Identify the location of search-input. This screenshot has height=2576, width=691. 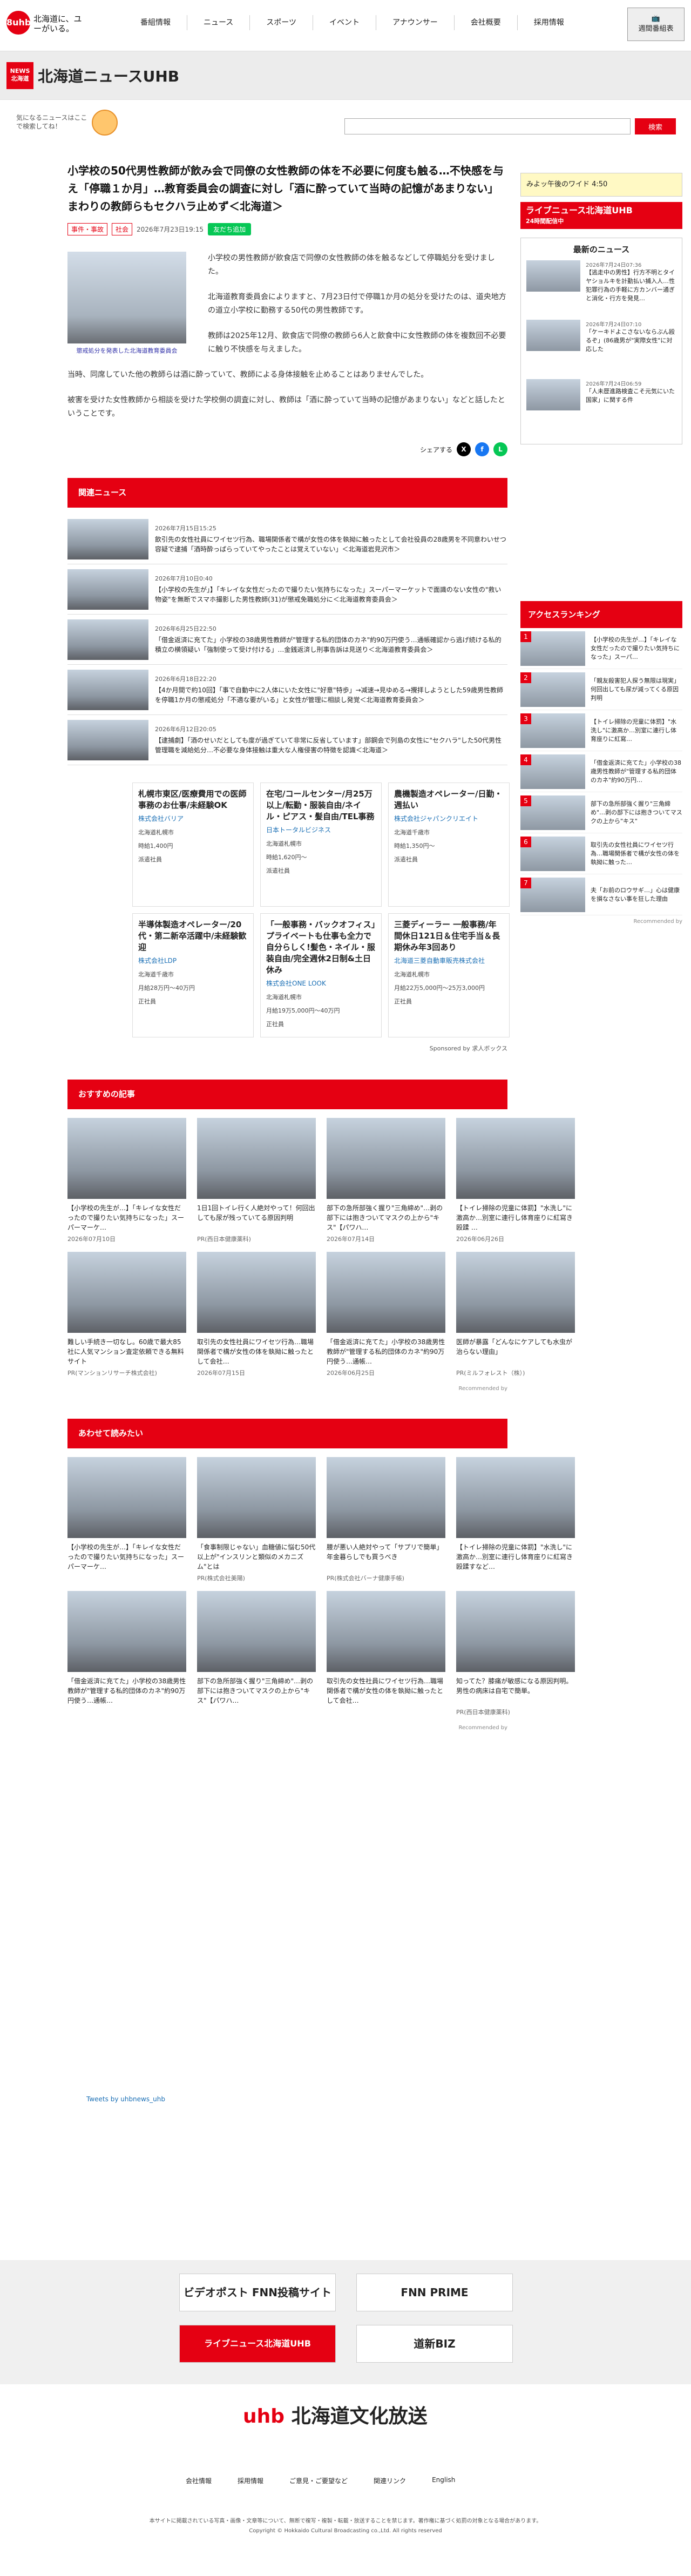
(487, 126).